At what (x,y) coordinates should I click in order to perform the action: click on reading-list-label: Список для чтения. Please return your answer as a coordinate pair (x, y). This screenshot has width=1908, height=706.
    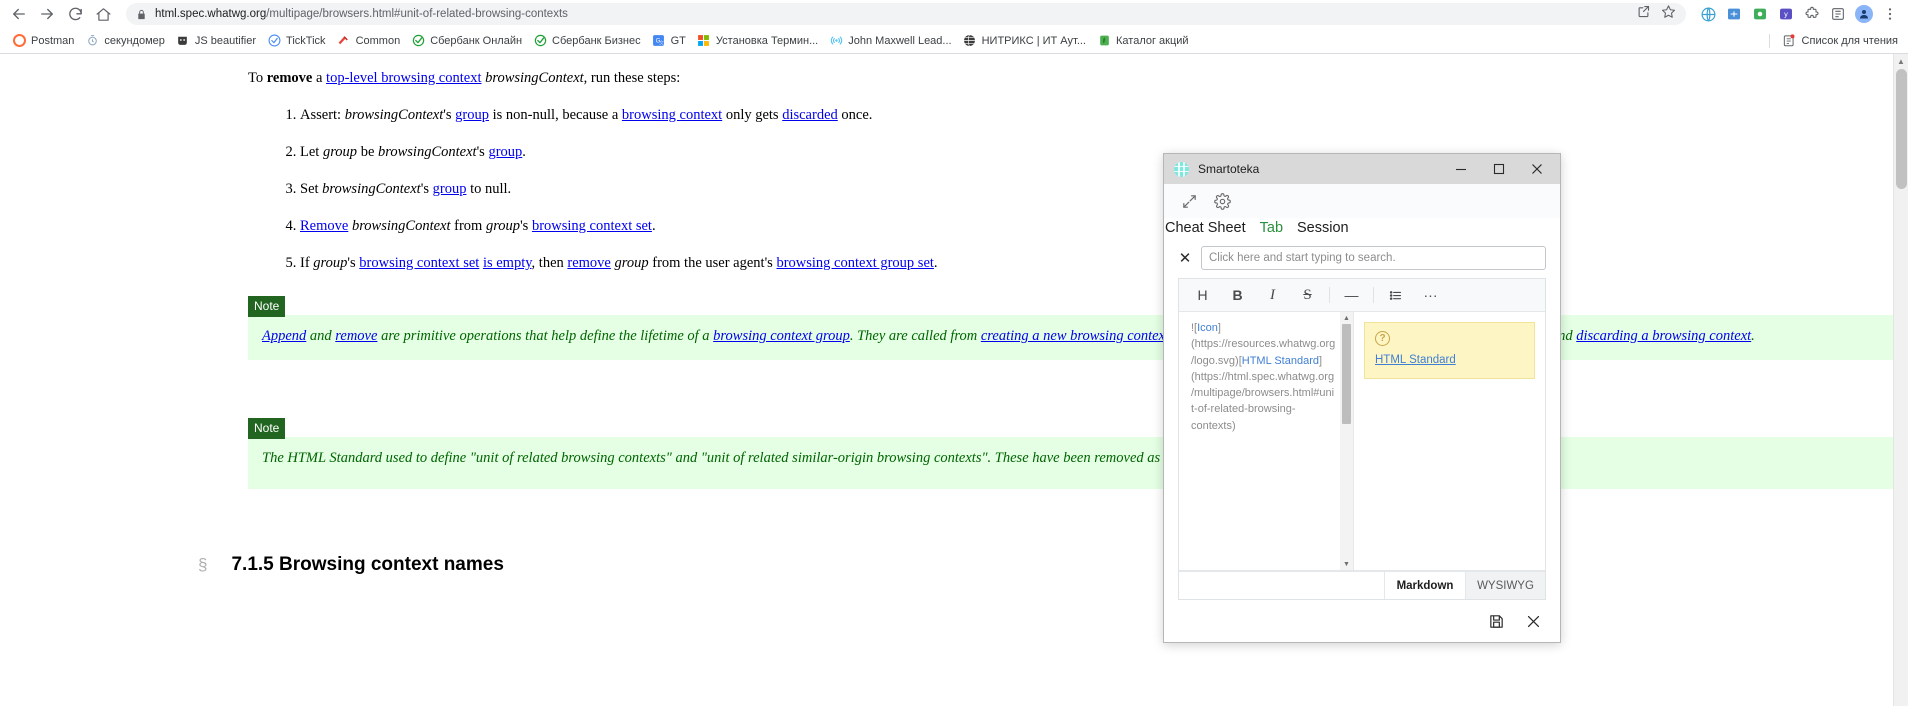
    Looking at the image, I should click on (1849, 40).